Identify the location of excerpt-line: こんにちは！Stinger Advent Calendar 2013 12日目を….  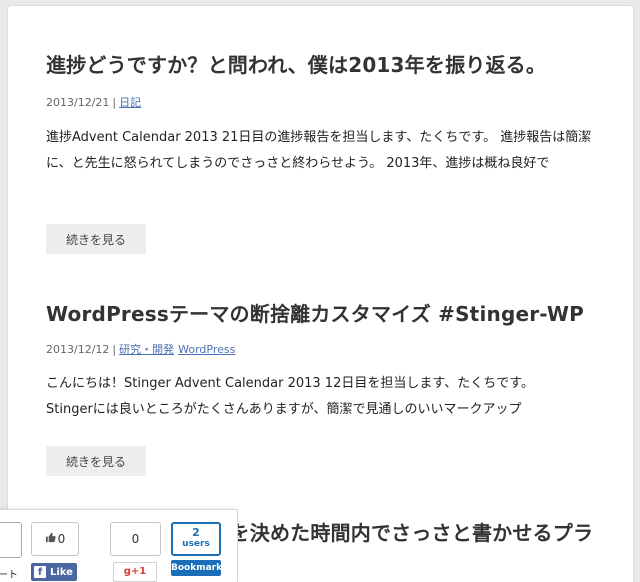
(290, 383).